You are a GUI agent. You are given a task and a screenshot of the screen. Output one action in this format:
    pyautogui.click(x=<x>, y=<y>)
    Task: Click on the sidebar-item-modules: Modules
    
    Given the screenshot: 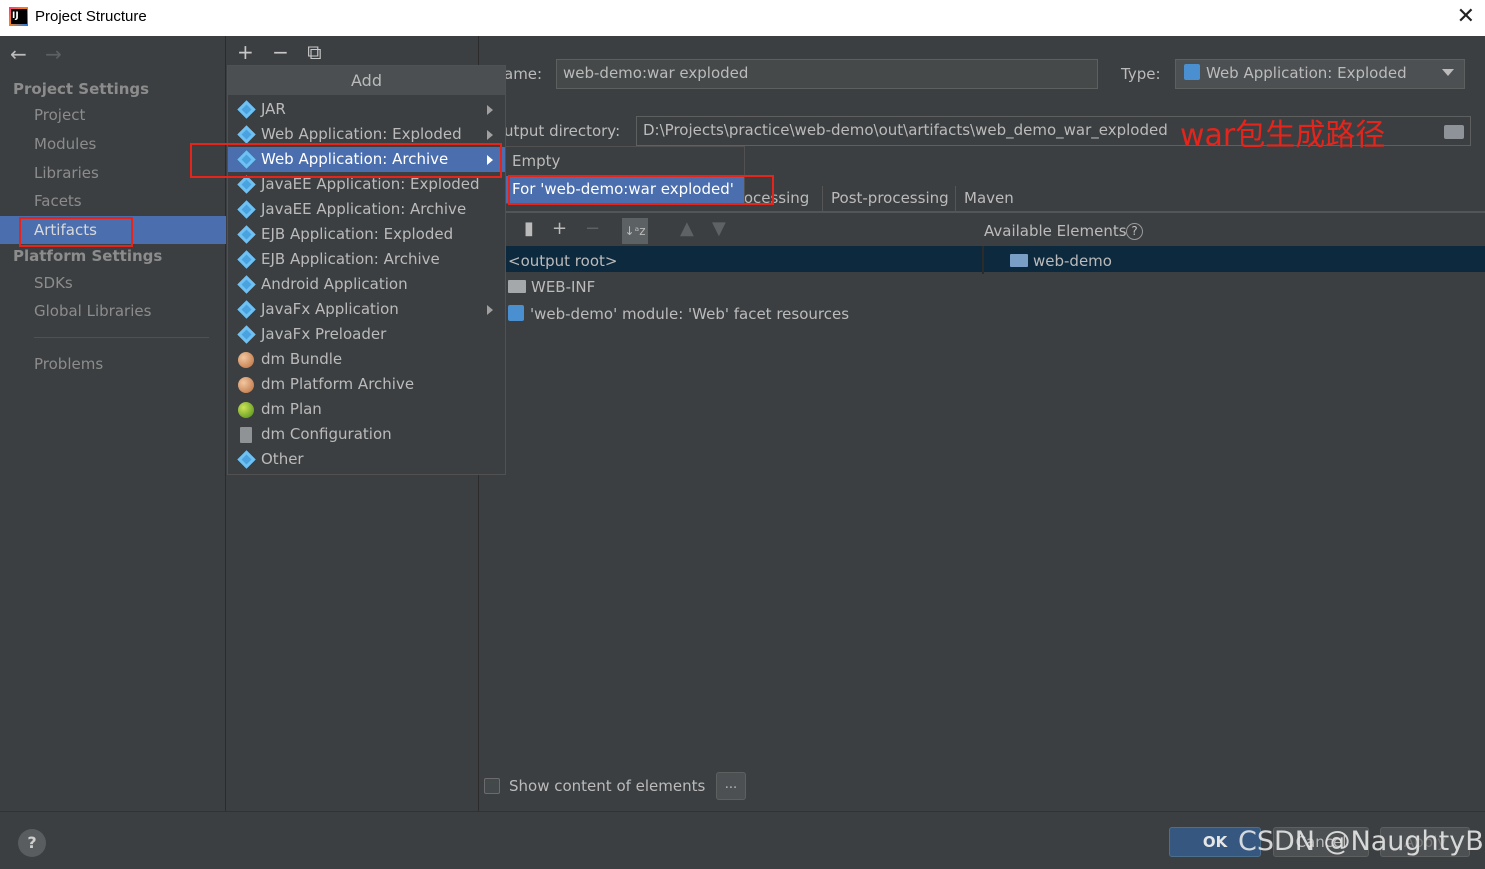 What is the action you would take?
    pyautogui.click(x=65, y=144)
    